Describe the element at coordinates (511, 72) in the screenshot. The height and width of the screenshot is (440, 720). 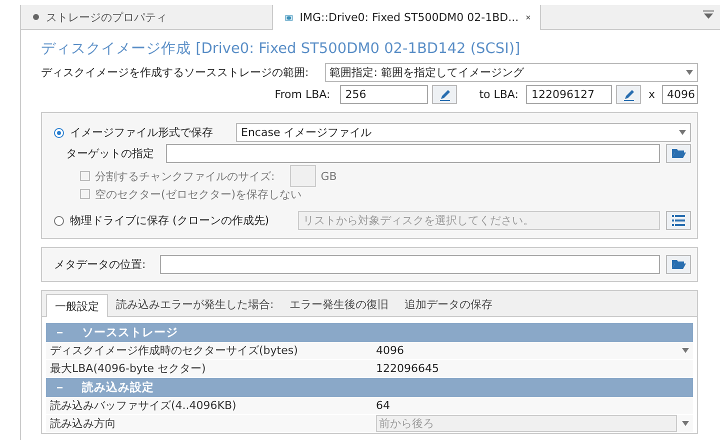
I see `range-dropdown: 範囲指定: 範囲を指定してイメージング` at that location.